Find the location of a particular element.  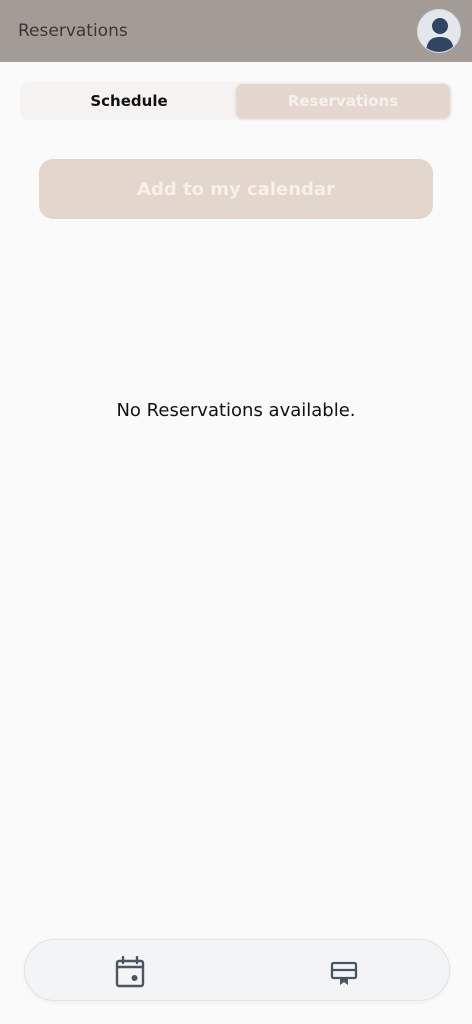

page-title: Reservations is located at coordinates (73, 31).